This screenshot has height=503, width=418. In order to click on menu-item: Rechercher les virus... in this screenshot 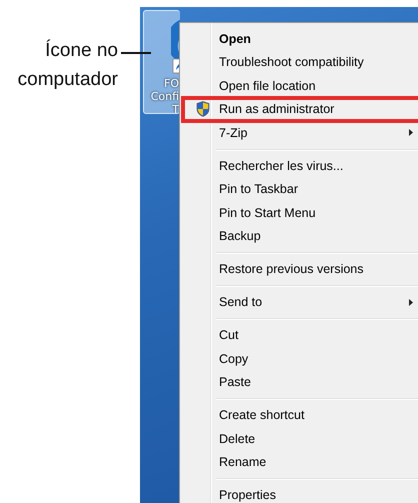, I will do `click(298, 166)`.